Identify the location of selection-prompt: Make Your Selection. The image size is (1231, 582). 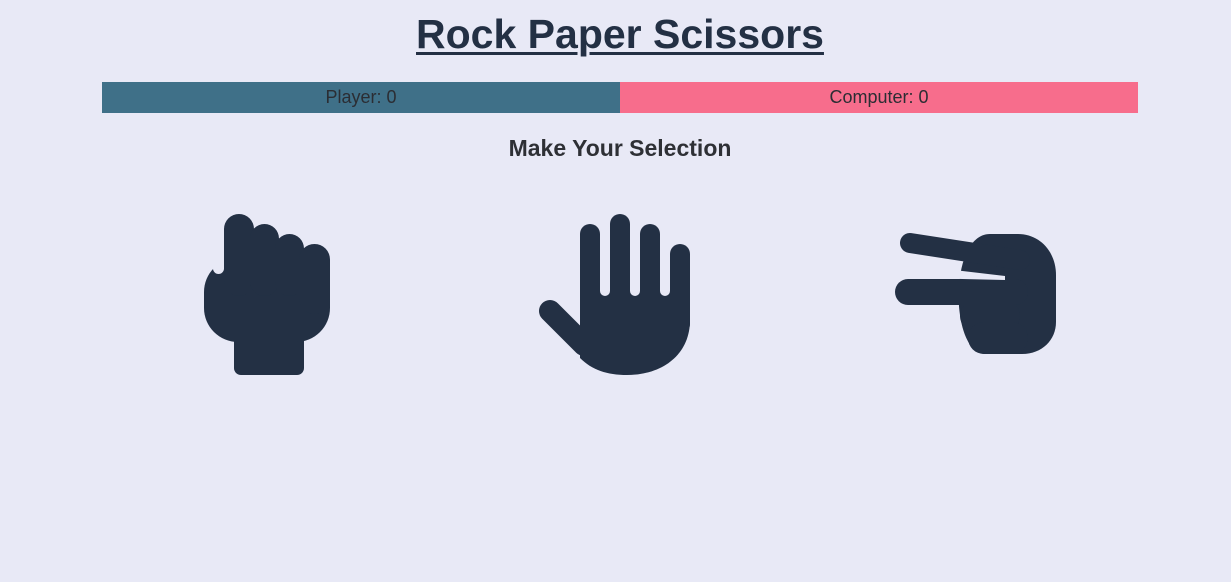
(620, 148).